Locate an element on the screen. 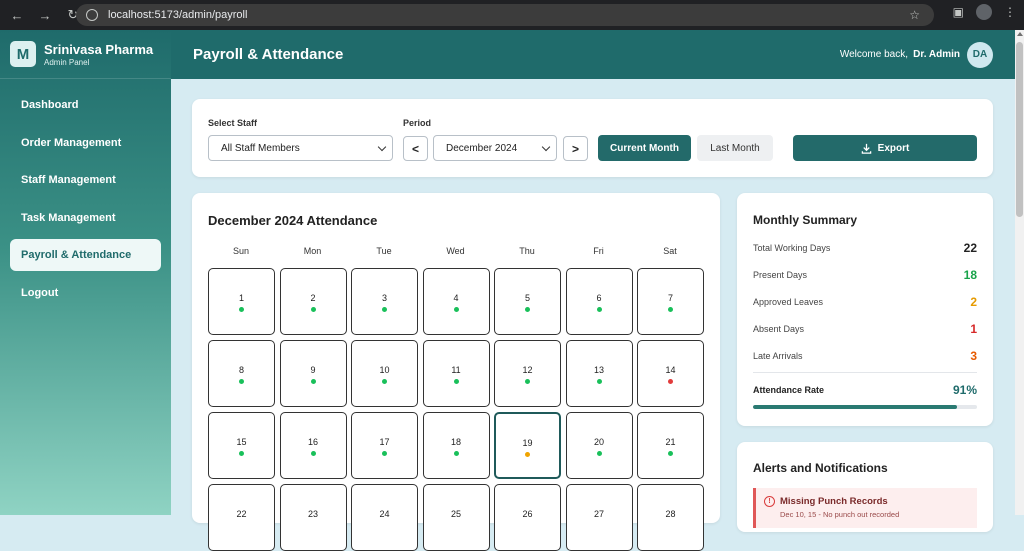 The image size is (1024, 551). calendar-day-number: 21 is located at coordinates (670, 442).